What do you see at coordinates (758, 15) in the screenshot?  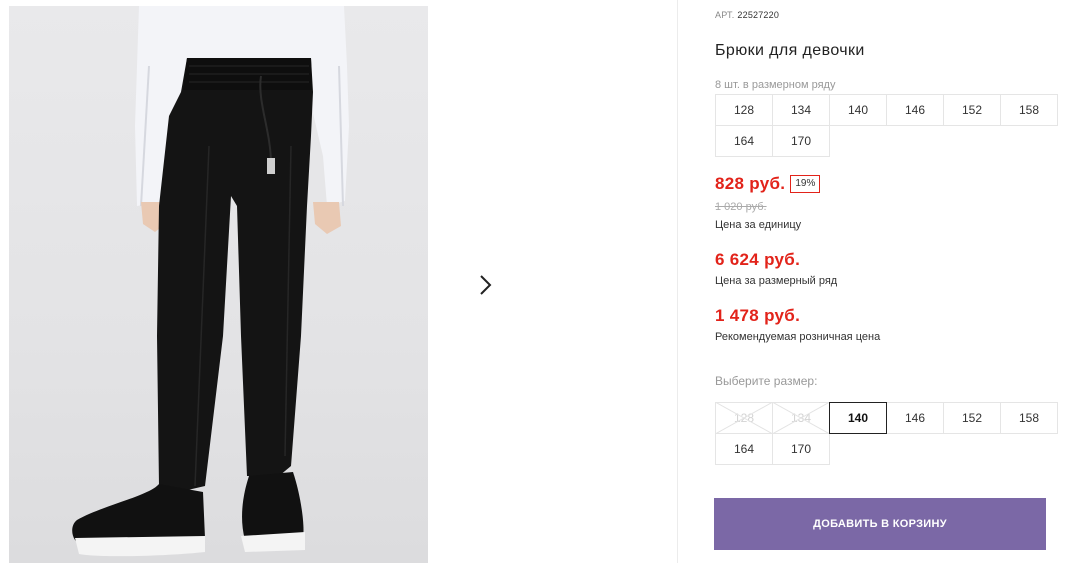 I see `article-value: 22527220` at bounding box center [758, 15].